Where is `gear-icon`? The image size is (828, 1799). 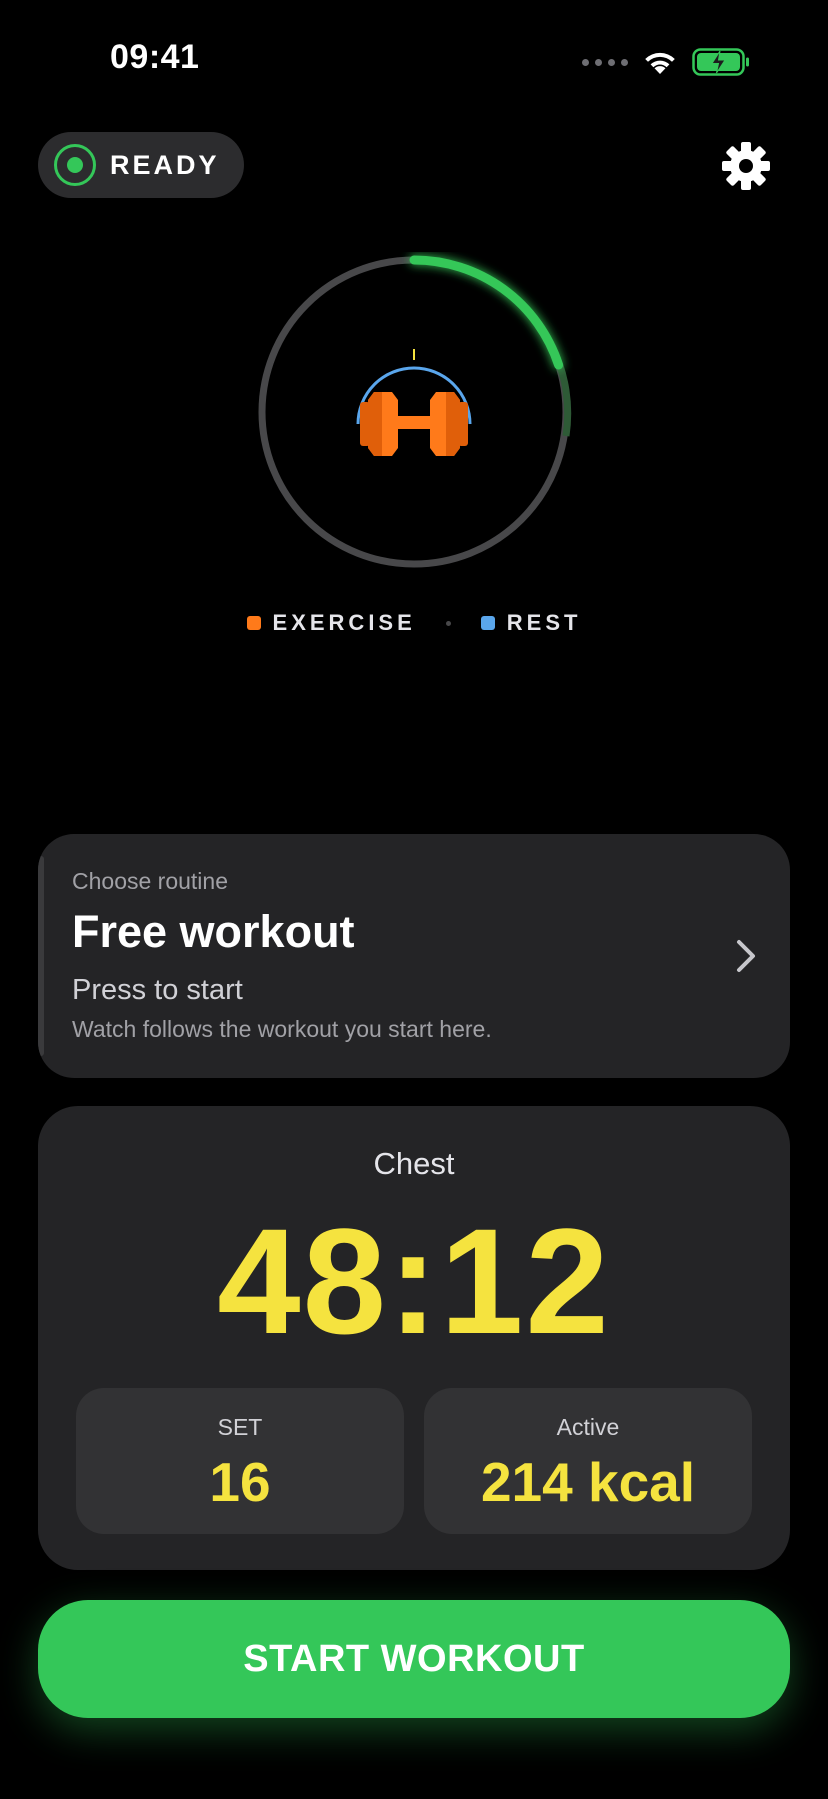 gear-icon is located at coordinates (746, 166).